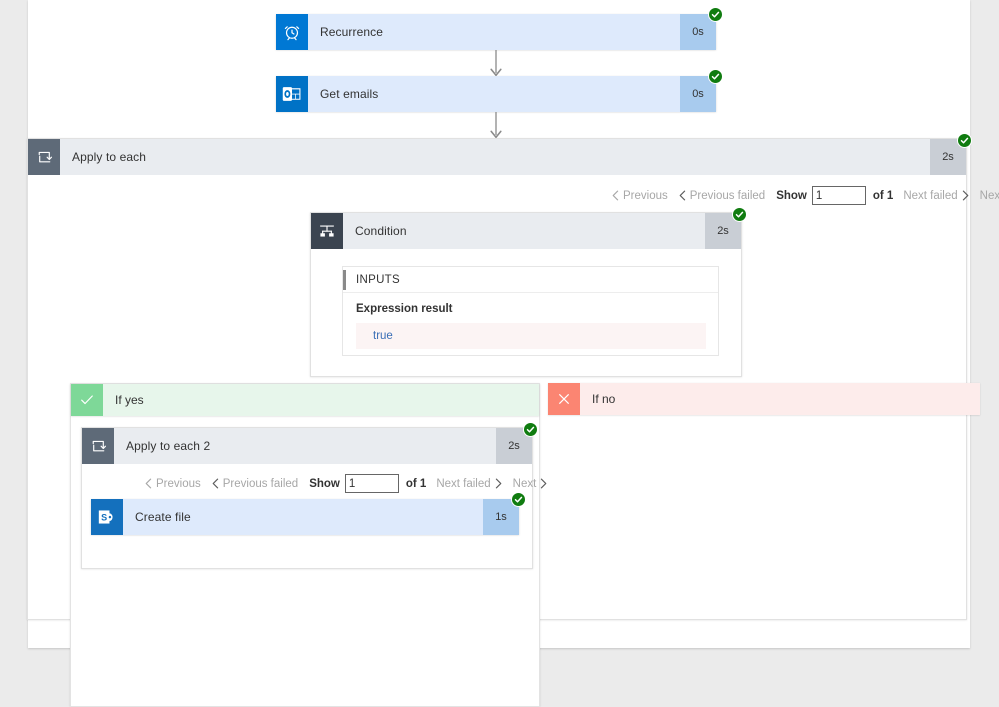  I want to click on branch-label: If yes, so click(129, 400).